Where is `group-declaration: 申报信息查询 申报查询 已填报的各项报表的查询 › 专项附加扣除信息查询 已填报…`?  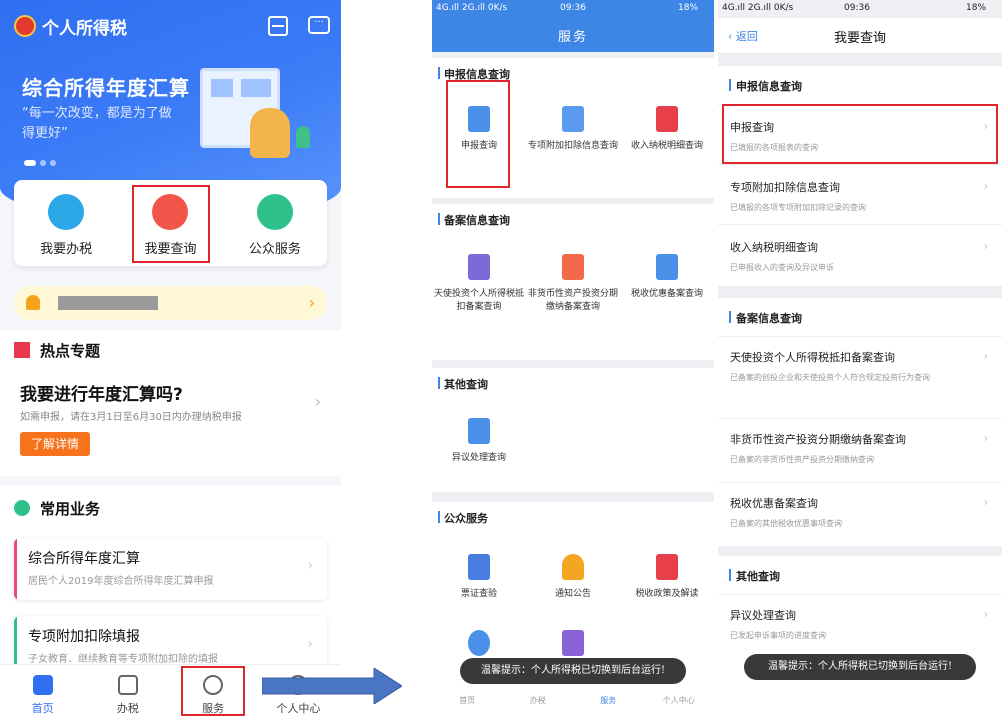
group-declaration: 申报信息查询 申报查询 已填报的各项报表的查询 › 专项附加扣除信息查询 已填报… is located at coordinates (860, 176).